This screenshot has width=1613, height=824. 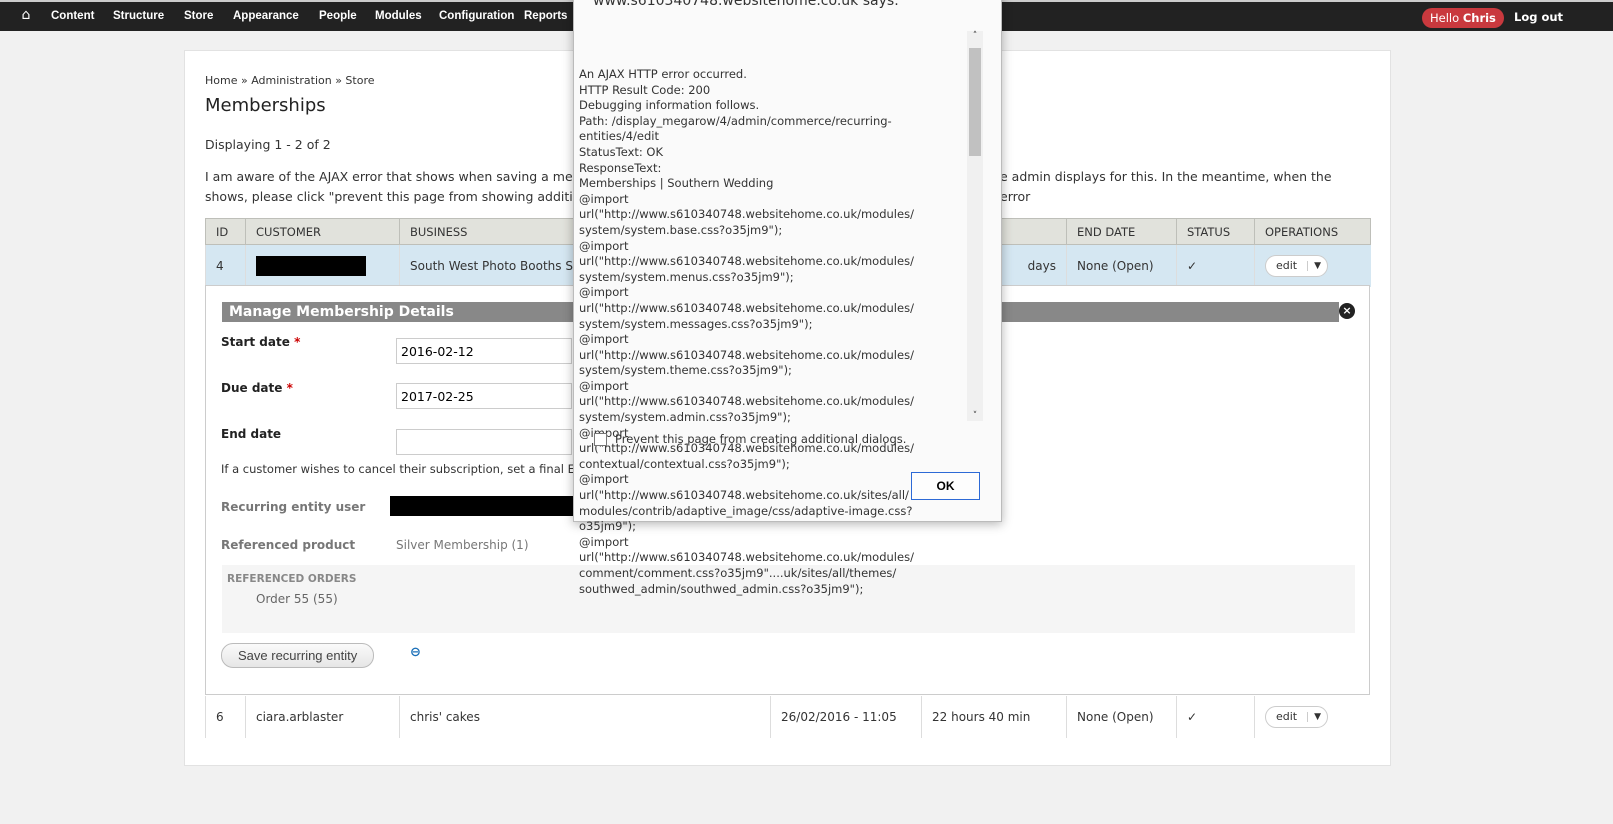 I want to click on dialog-title: www.s610340748.websitehome.co.uk says:, so click(x=746, y=4).